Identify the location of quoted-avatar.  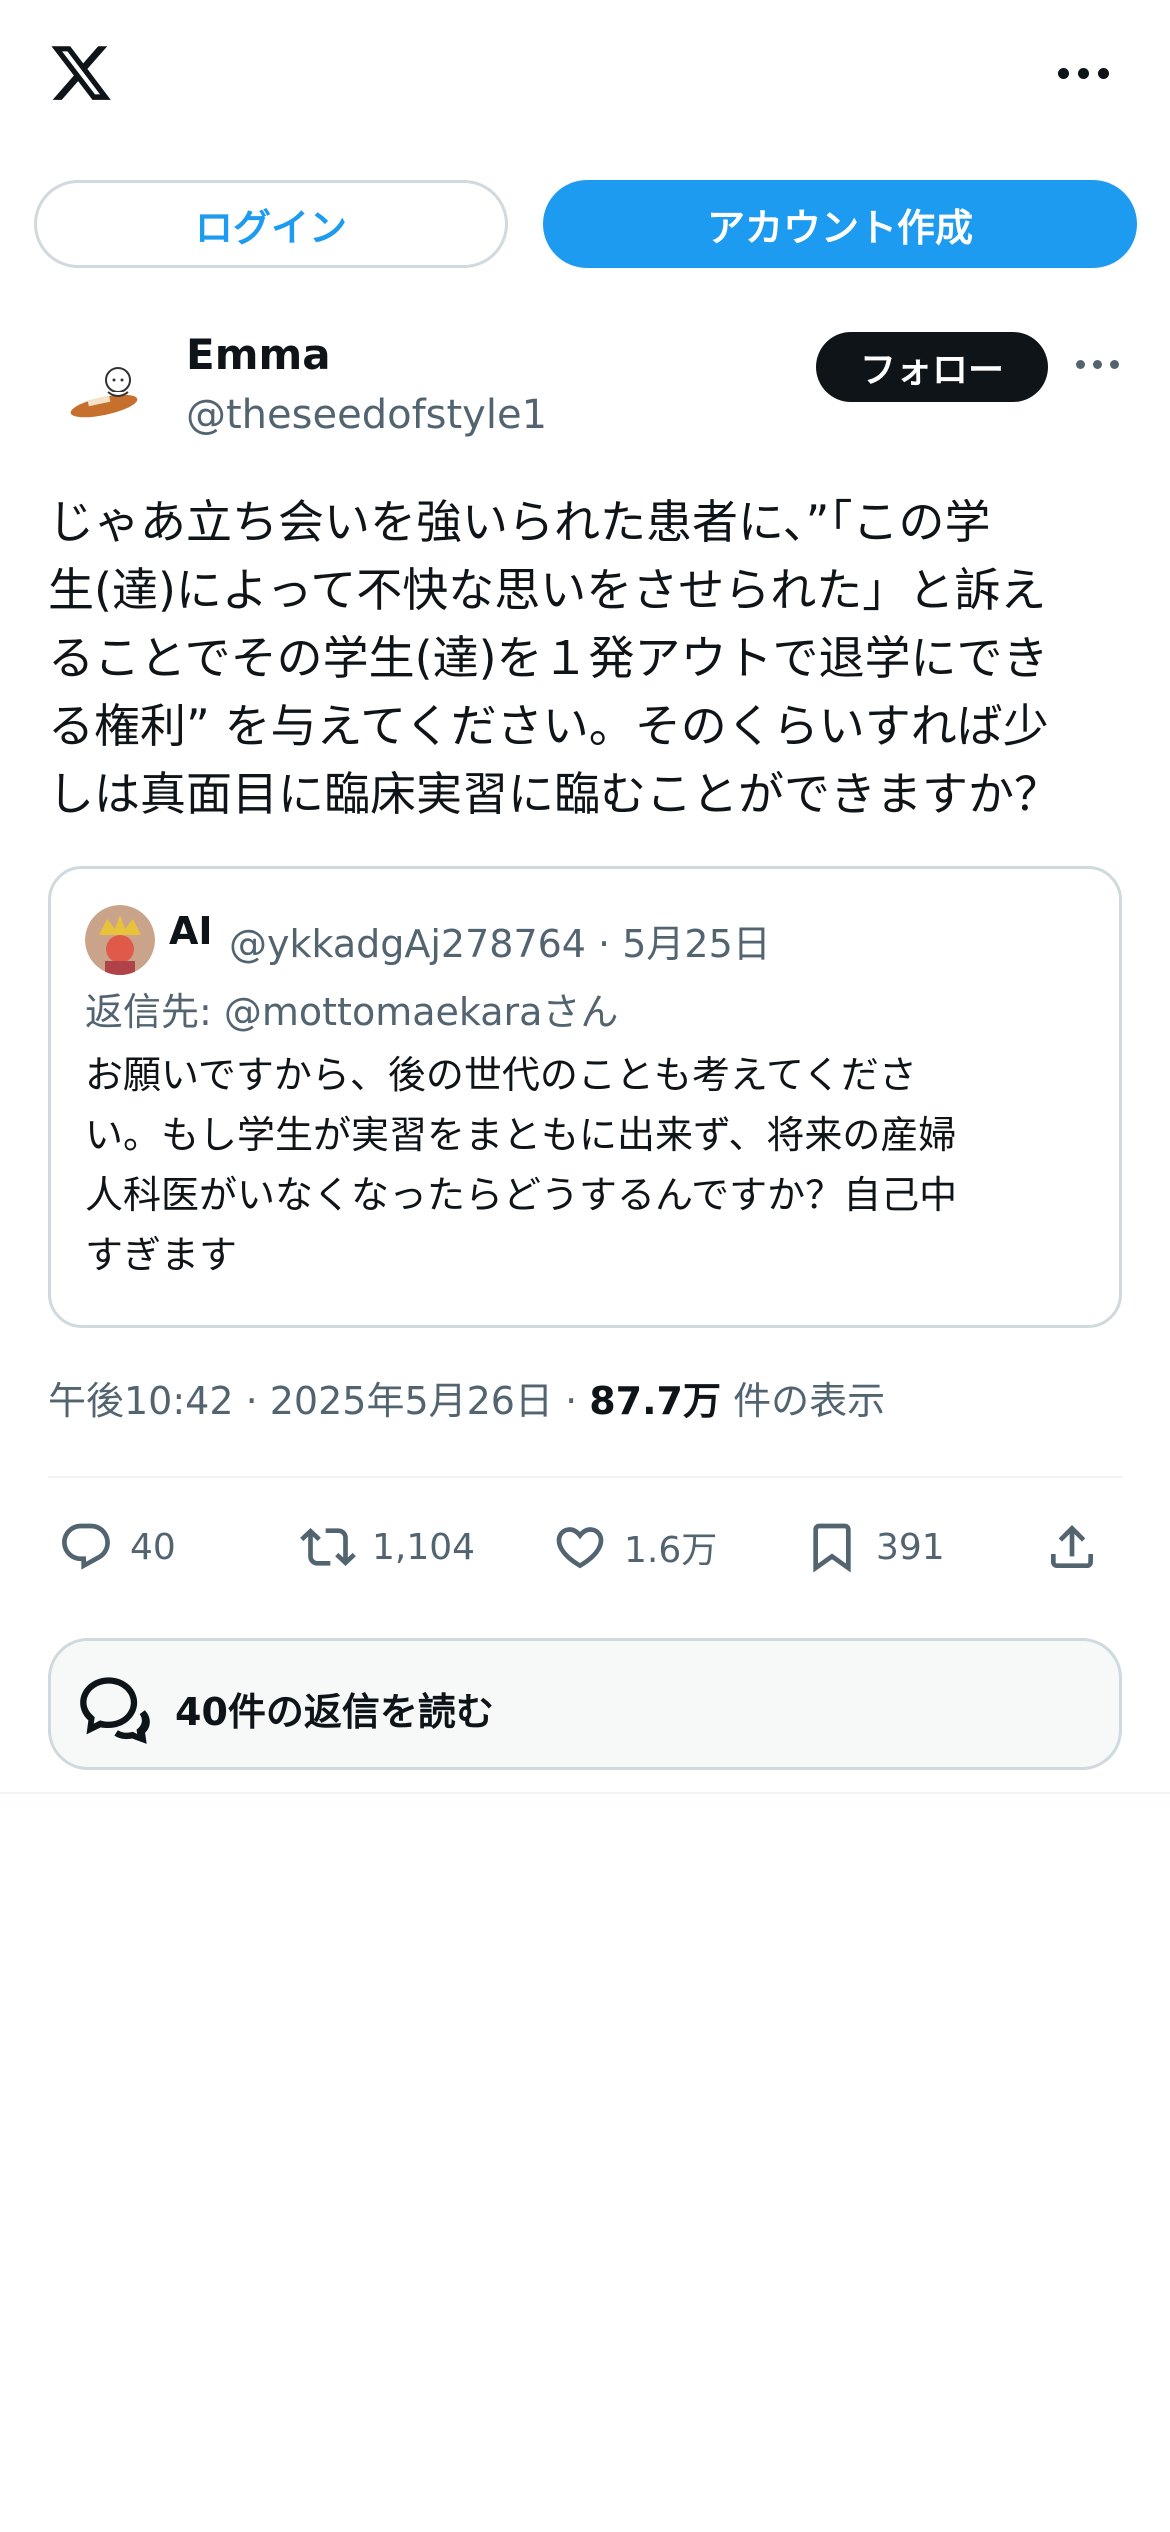
(120, 940).